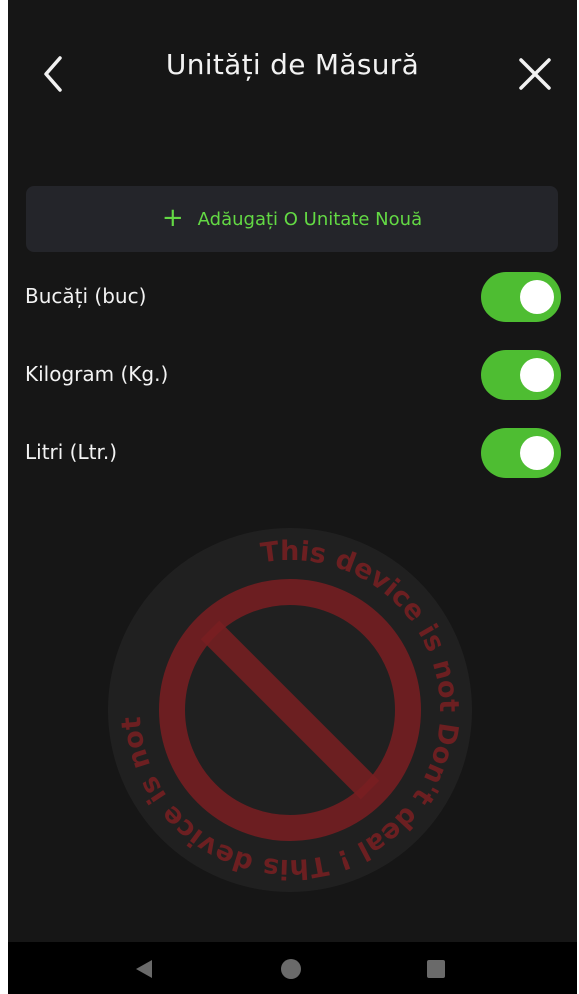 The width and height of the screenshot is (579, 994). I want to click on add-unit-button: + Adăugați O Unitate Nouă, so click(292, 219).